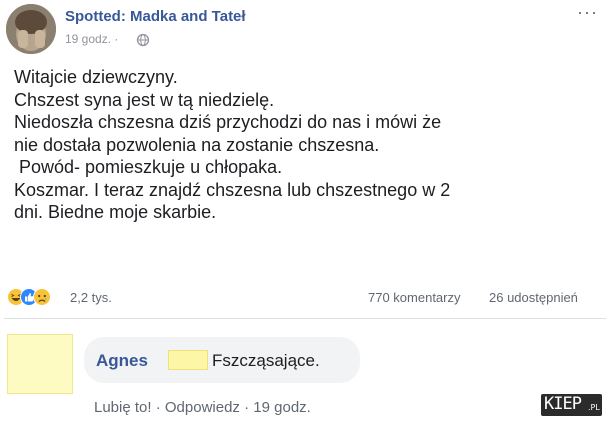 The height and width of the screenshot is (424, 610). What do you see at coordinates (143, 40) in the screenshot?
I see `globe-icon` at bounding box center [143, 40].